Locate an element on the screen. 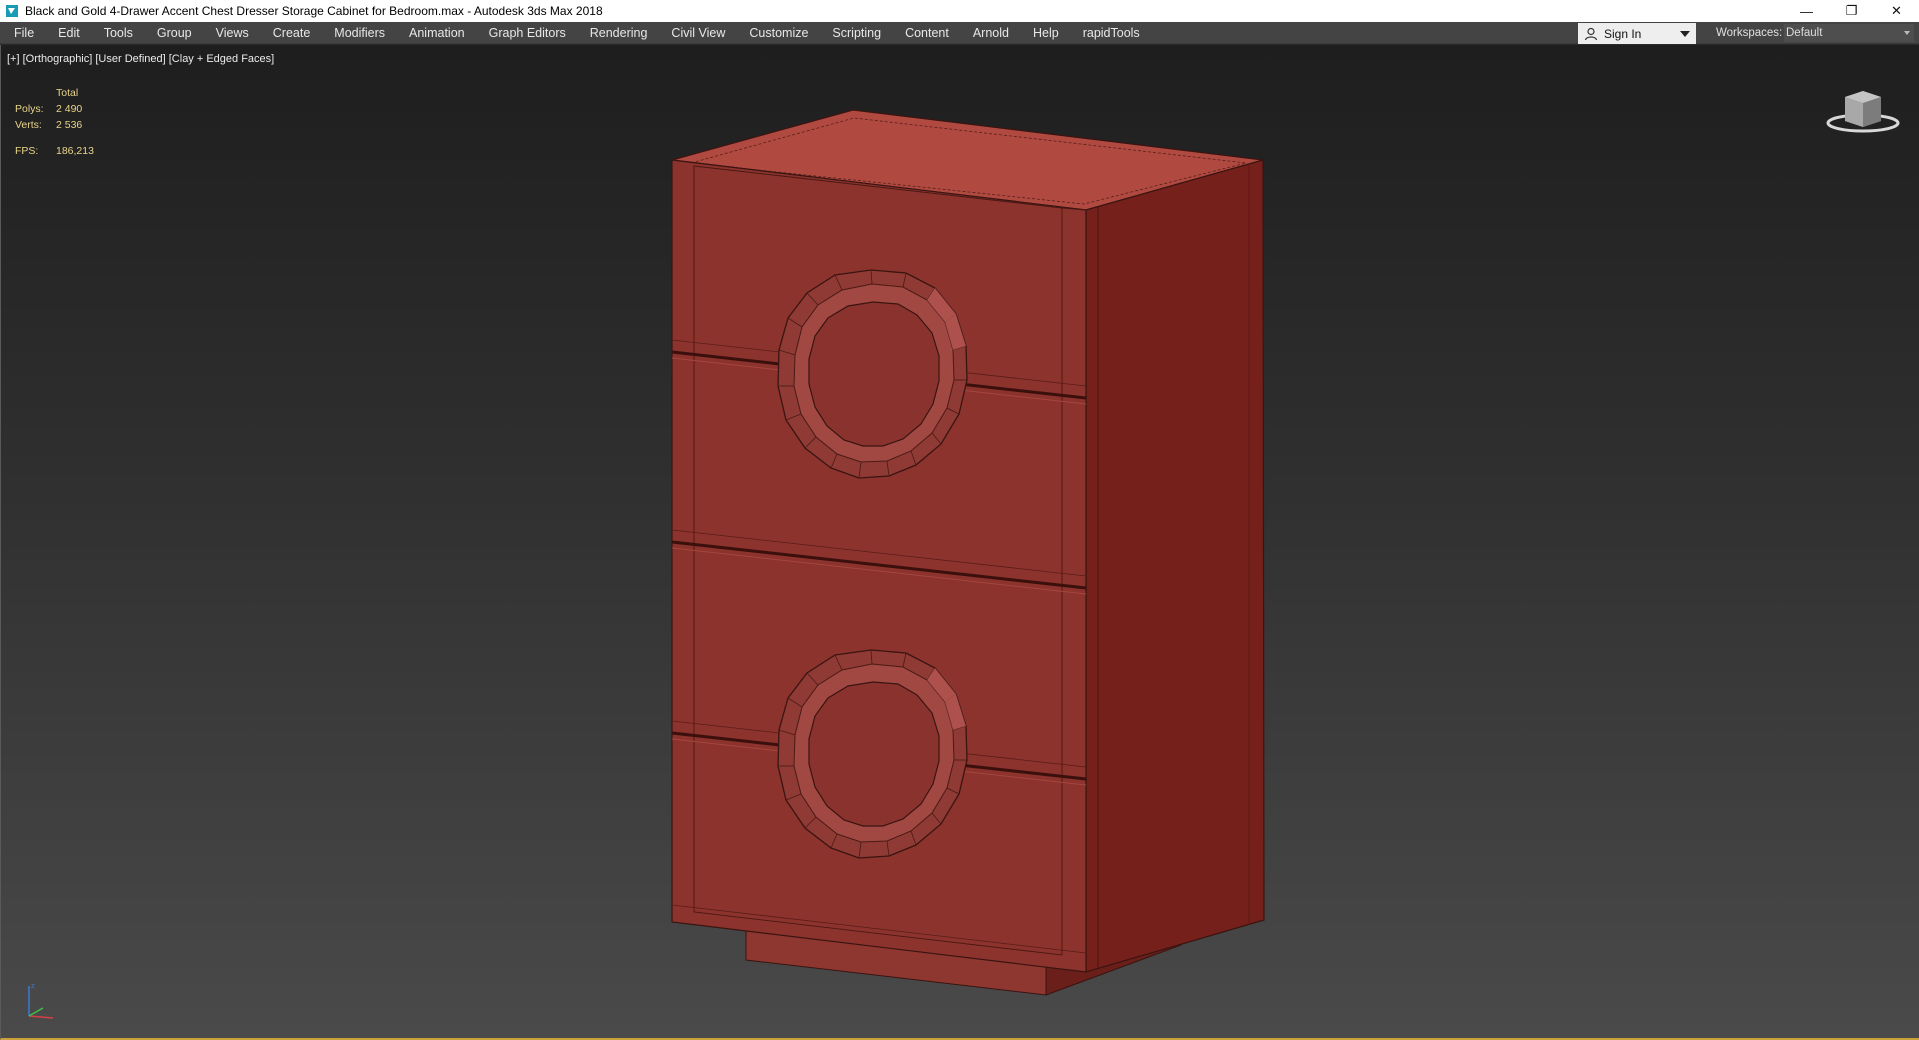 This screenshot has width=1919, height=1040. menu-modifiers: Modifiers is located at coordinates (359, 33).